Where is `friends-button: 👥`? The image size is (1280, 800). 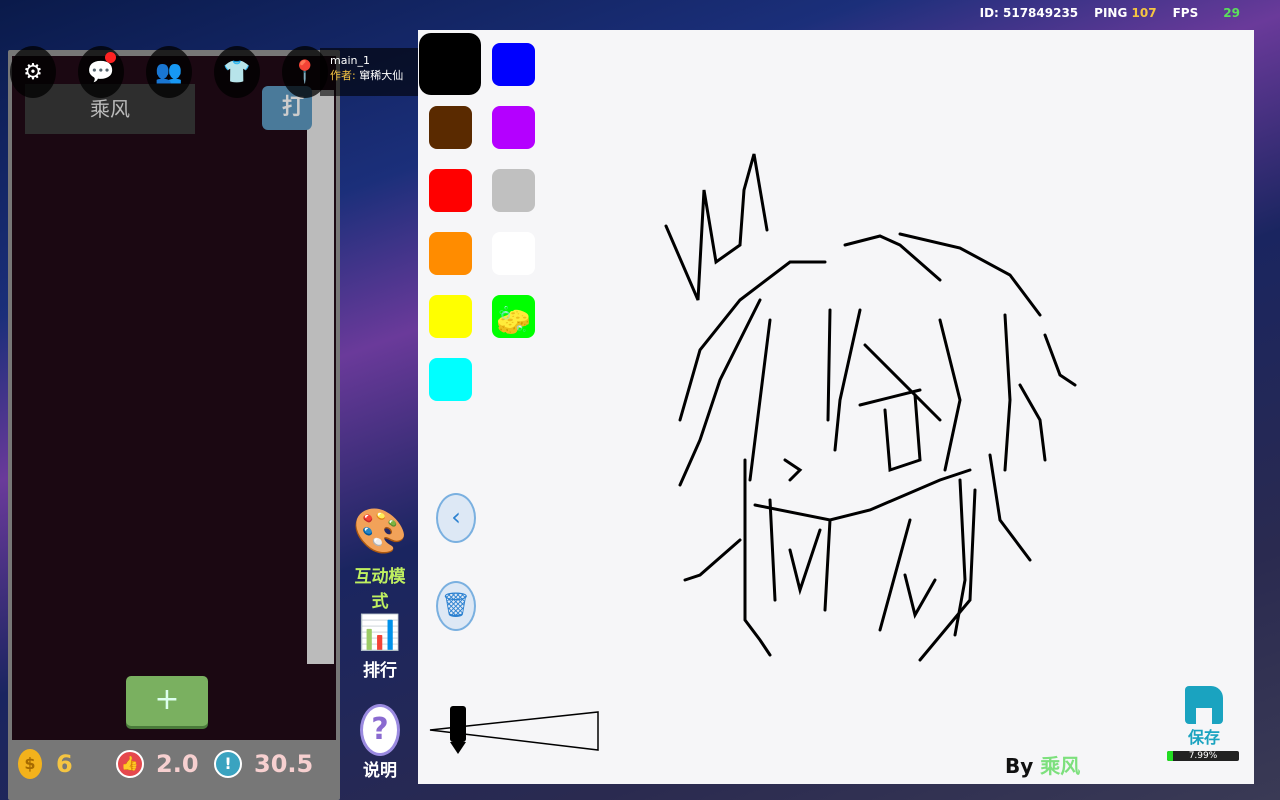 friends-button: 👥 is located at coordinates (169, 72).